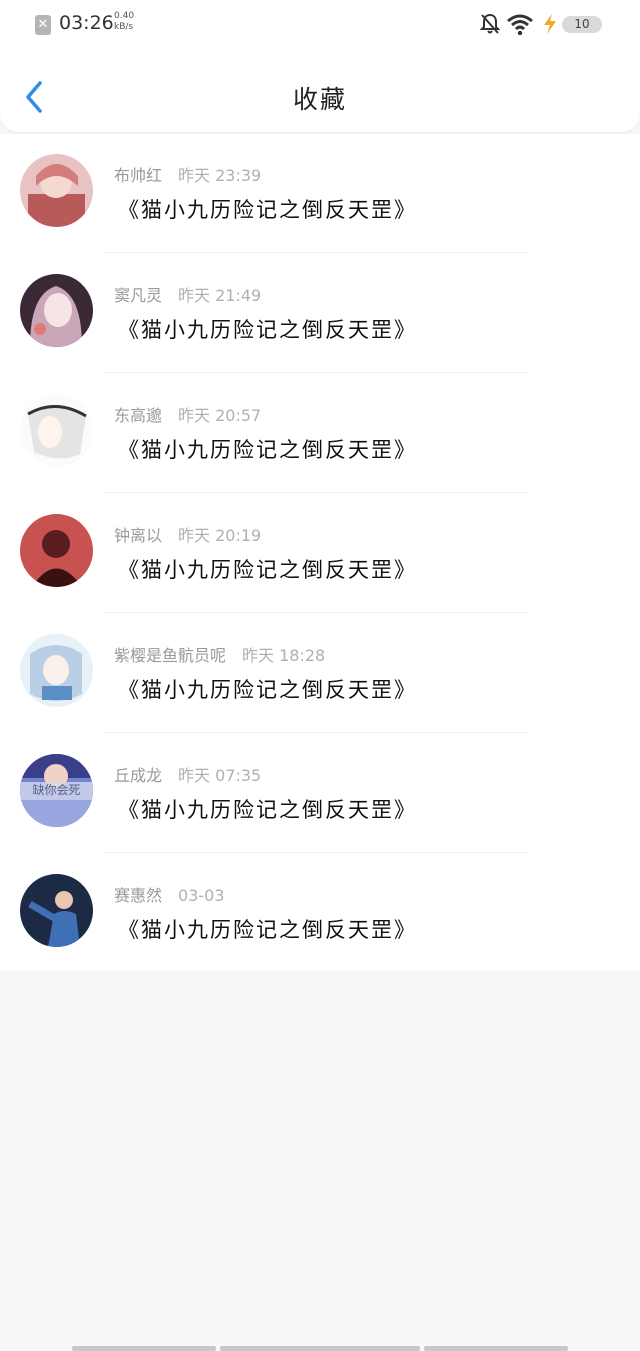 This screenshot has width=640, height=1351. I want to click on item-meta: 赛惠然 03-03, so click(169, 894).